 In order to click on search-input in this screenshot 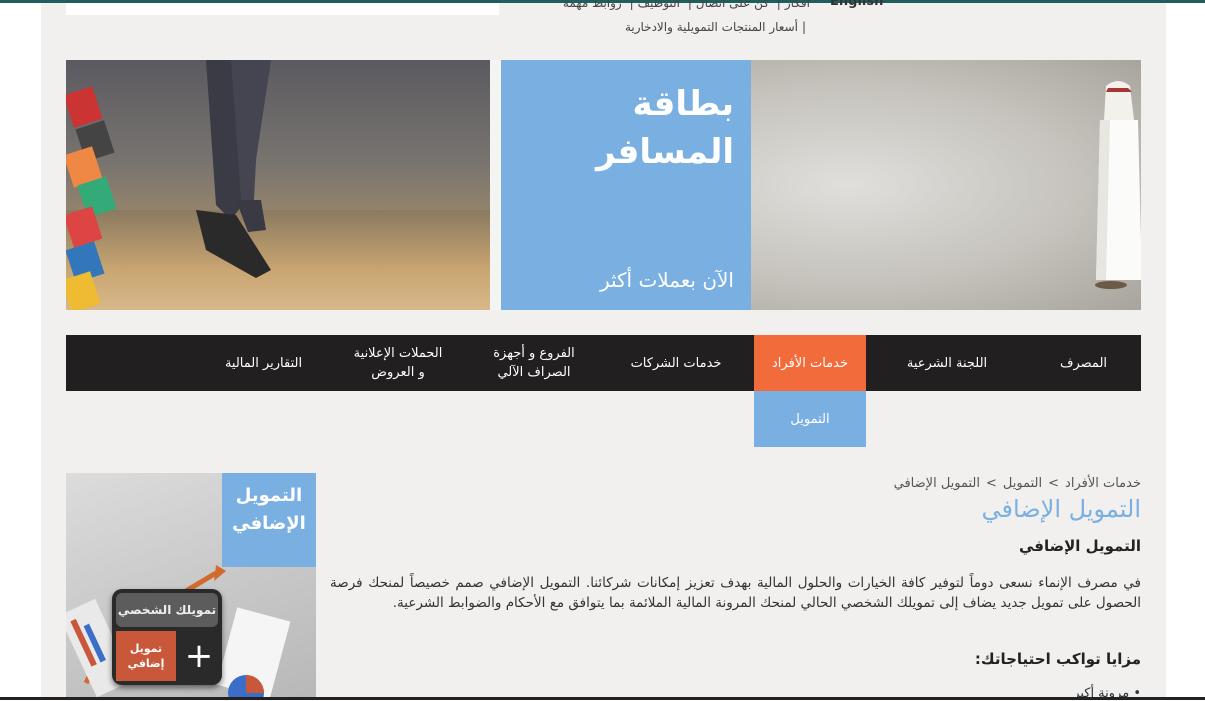, I will do `click(282, 9)`.